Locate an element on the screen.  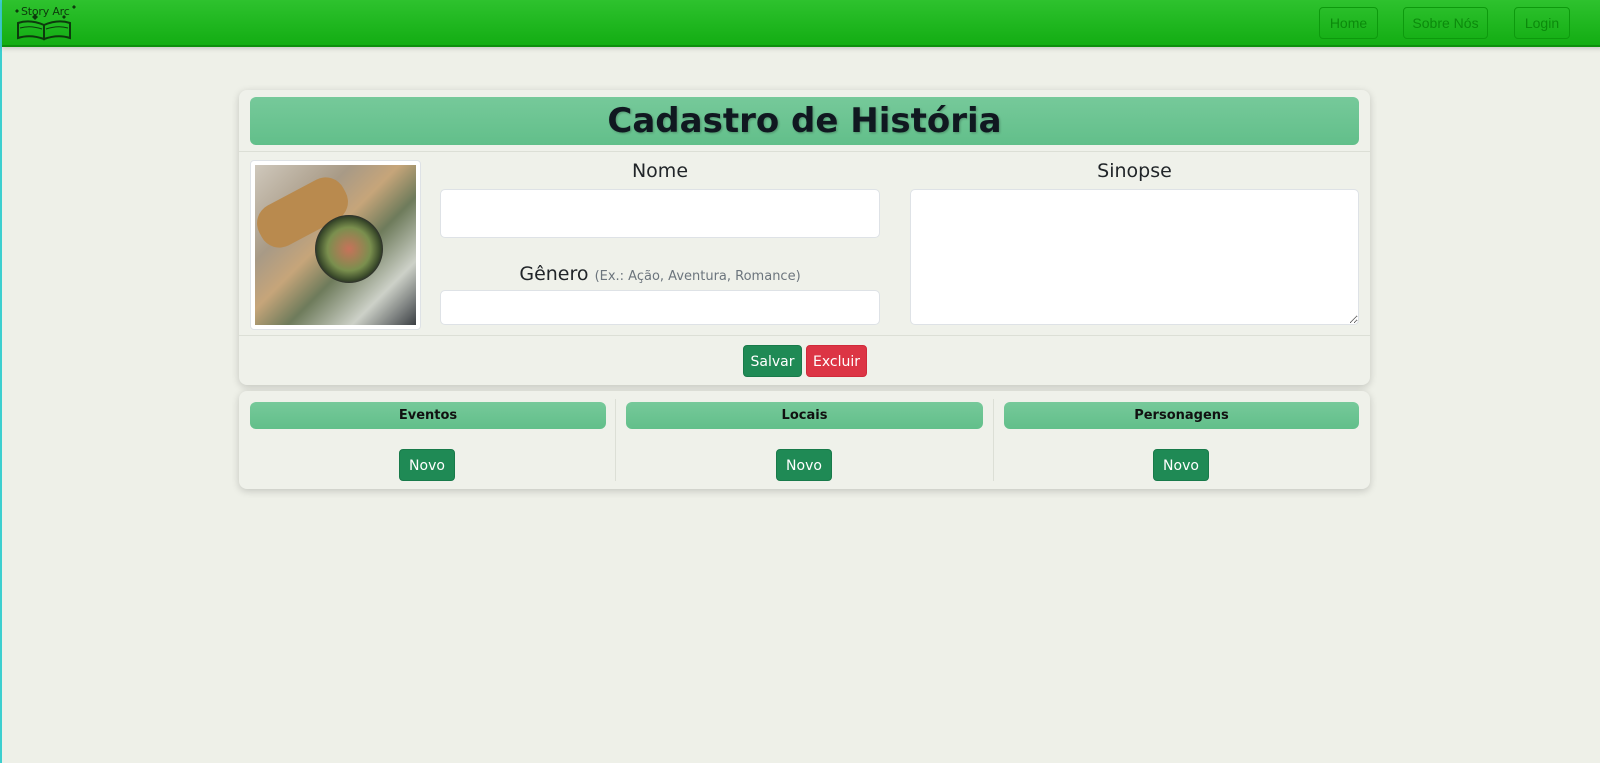
nav-login-button: Login is located at coordinates (1542, 23).